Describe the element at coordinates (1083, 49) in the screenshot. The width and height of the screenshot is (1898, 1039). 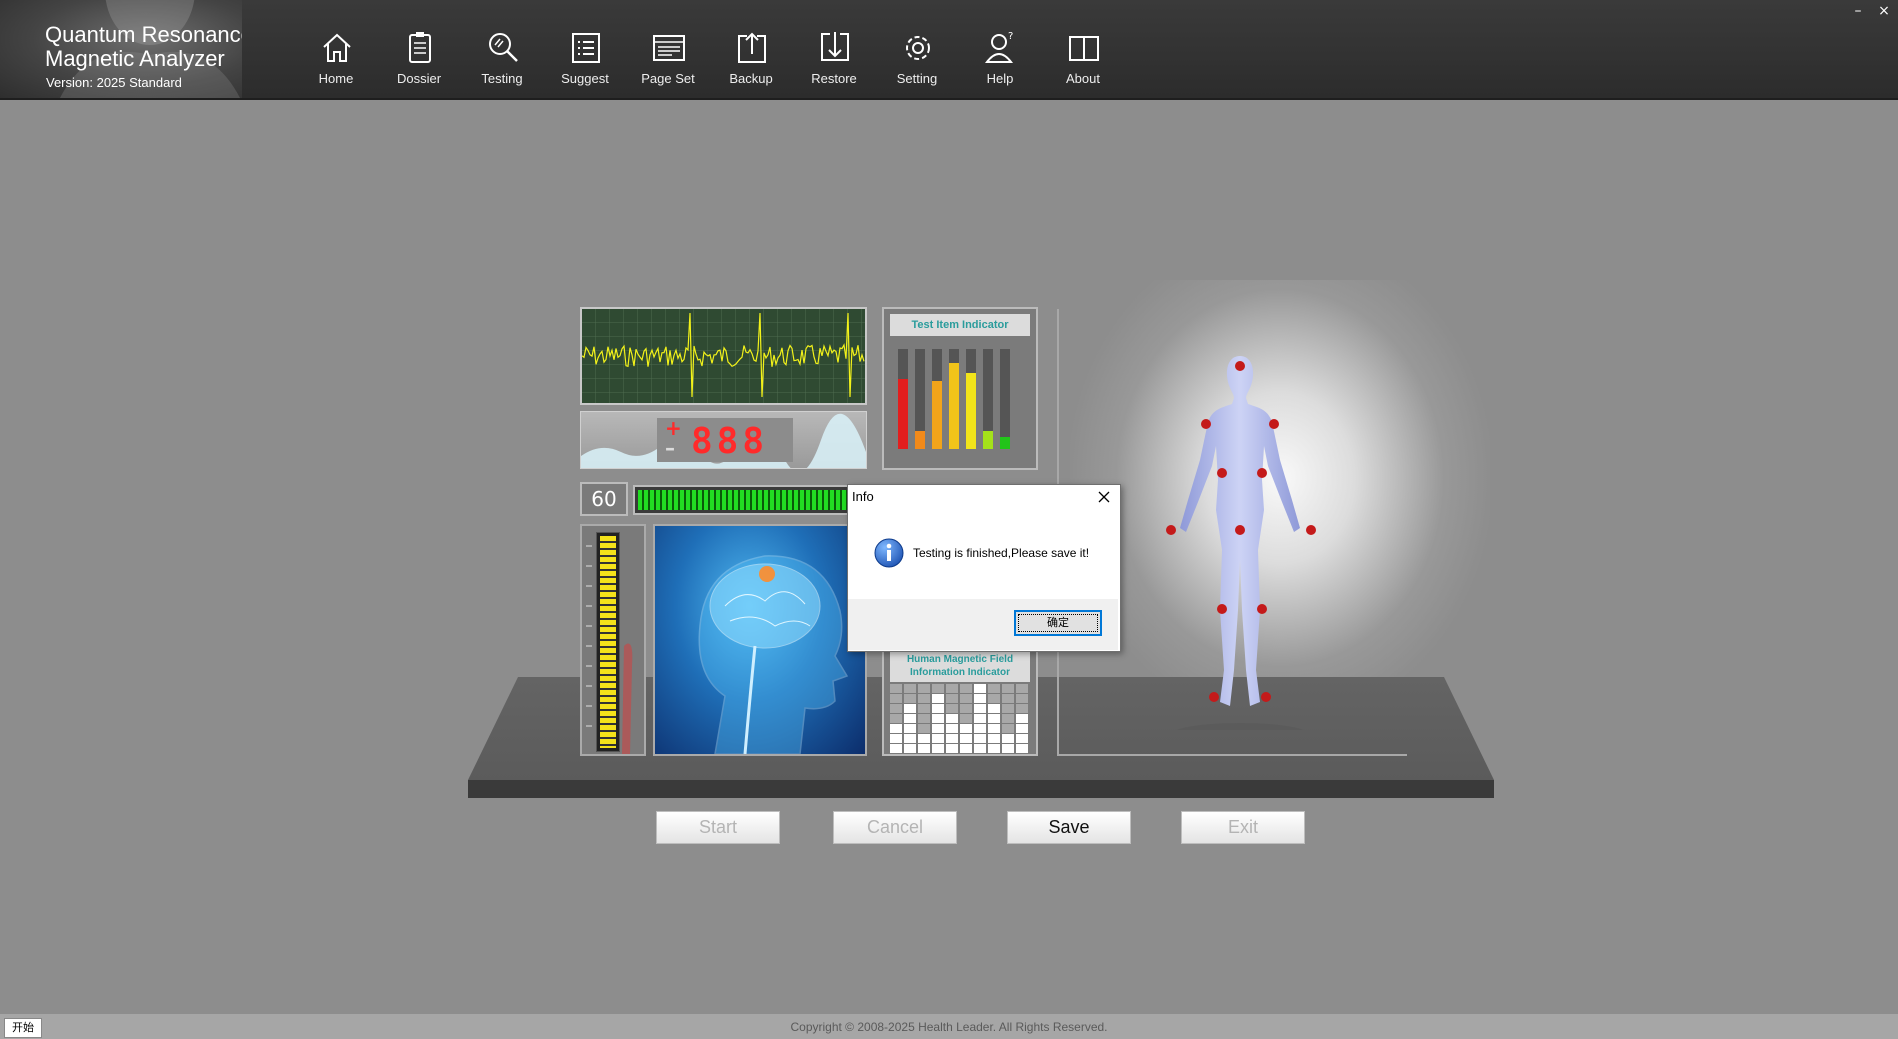
I see `nav-about: About` at that location.